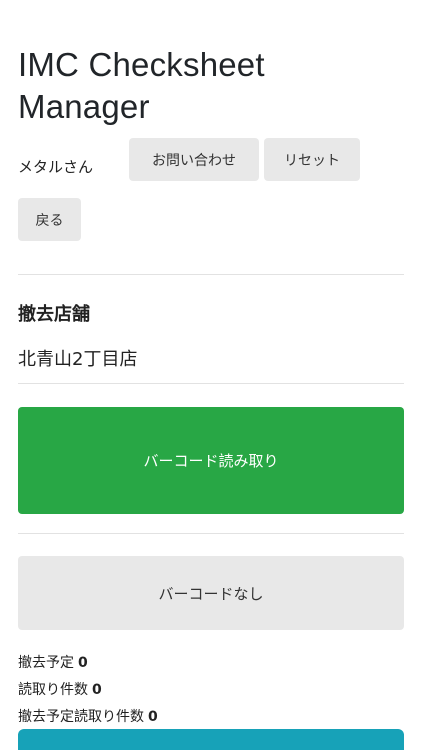 The height and width of the screenshot is (750, 422). What do you see at coordinates (211, 593) in the screenshot?
I see `no-barcode-button: バーコードなし` at bounding box center [211, 593].